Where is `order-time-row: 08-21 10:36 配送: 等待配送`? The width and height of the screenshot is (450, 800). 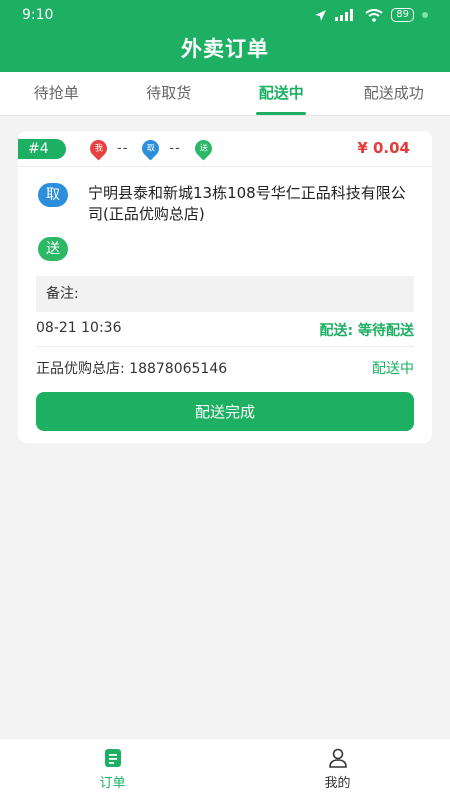
order-time-row: 08-21 10:36 配送: 等待配送 is located at coordinates (225, 330).